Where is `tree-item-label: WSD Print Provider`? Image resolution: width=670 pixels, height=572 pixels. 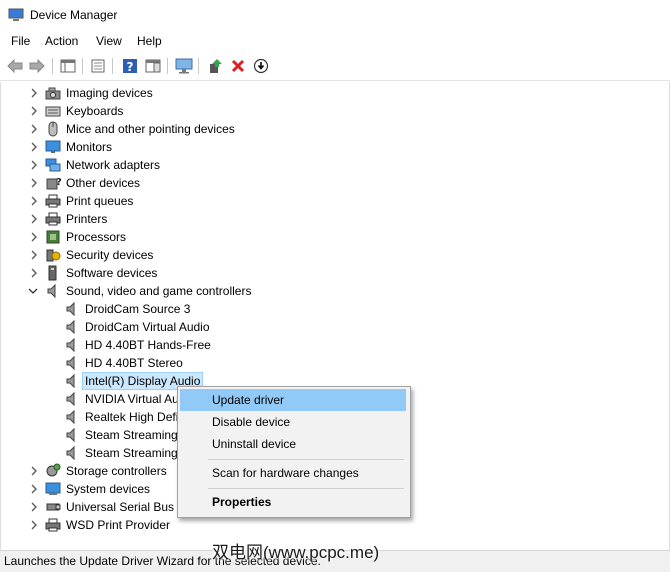 tree-item-label: WSD Print Provider is located at coordinates (118, 525).